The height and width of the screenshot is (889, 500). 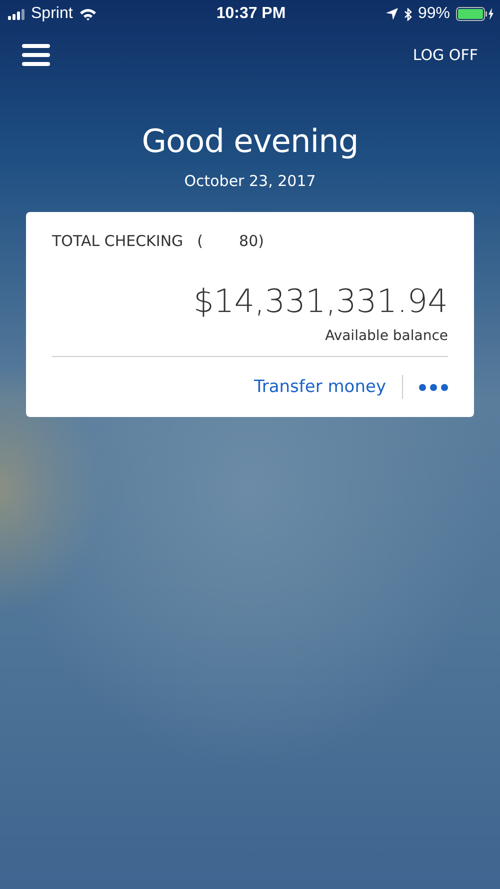 What do you see at coordinates (200, 241) in the screenshot?
I see `account-number-part: (` at bounding box center [200, 241].